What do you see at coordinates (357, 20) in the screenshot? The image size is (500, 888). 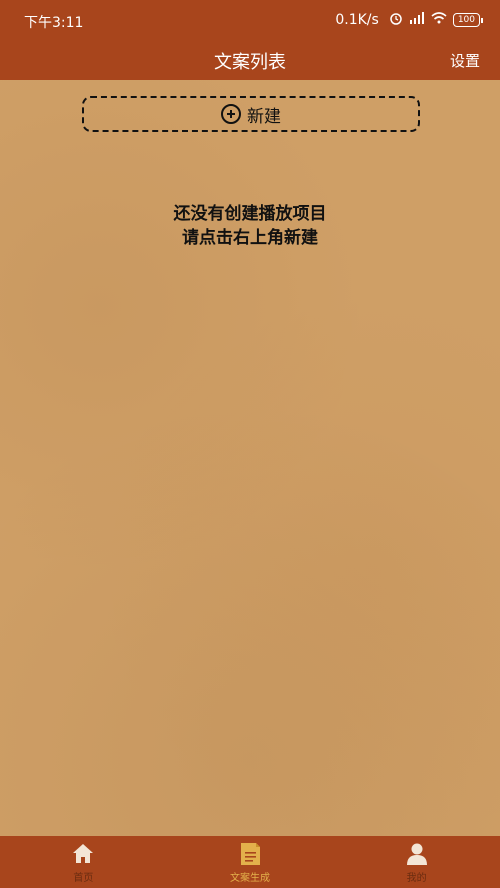 I see `network-speed: 0.1K/s` at bounding box center [357, 20].